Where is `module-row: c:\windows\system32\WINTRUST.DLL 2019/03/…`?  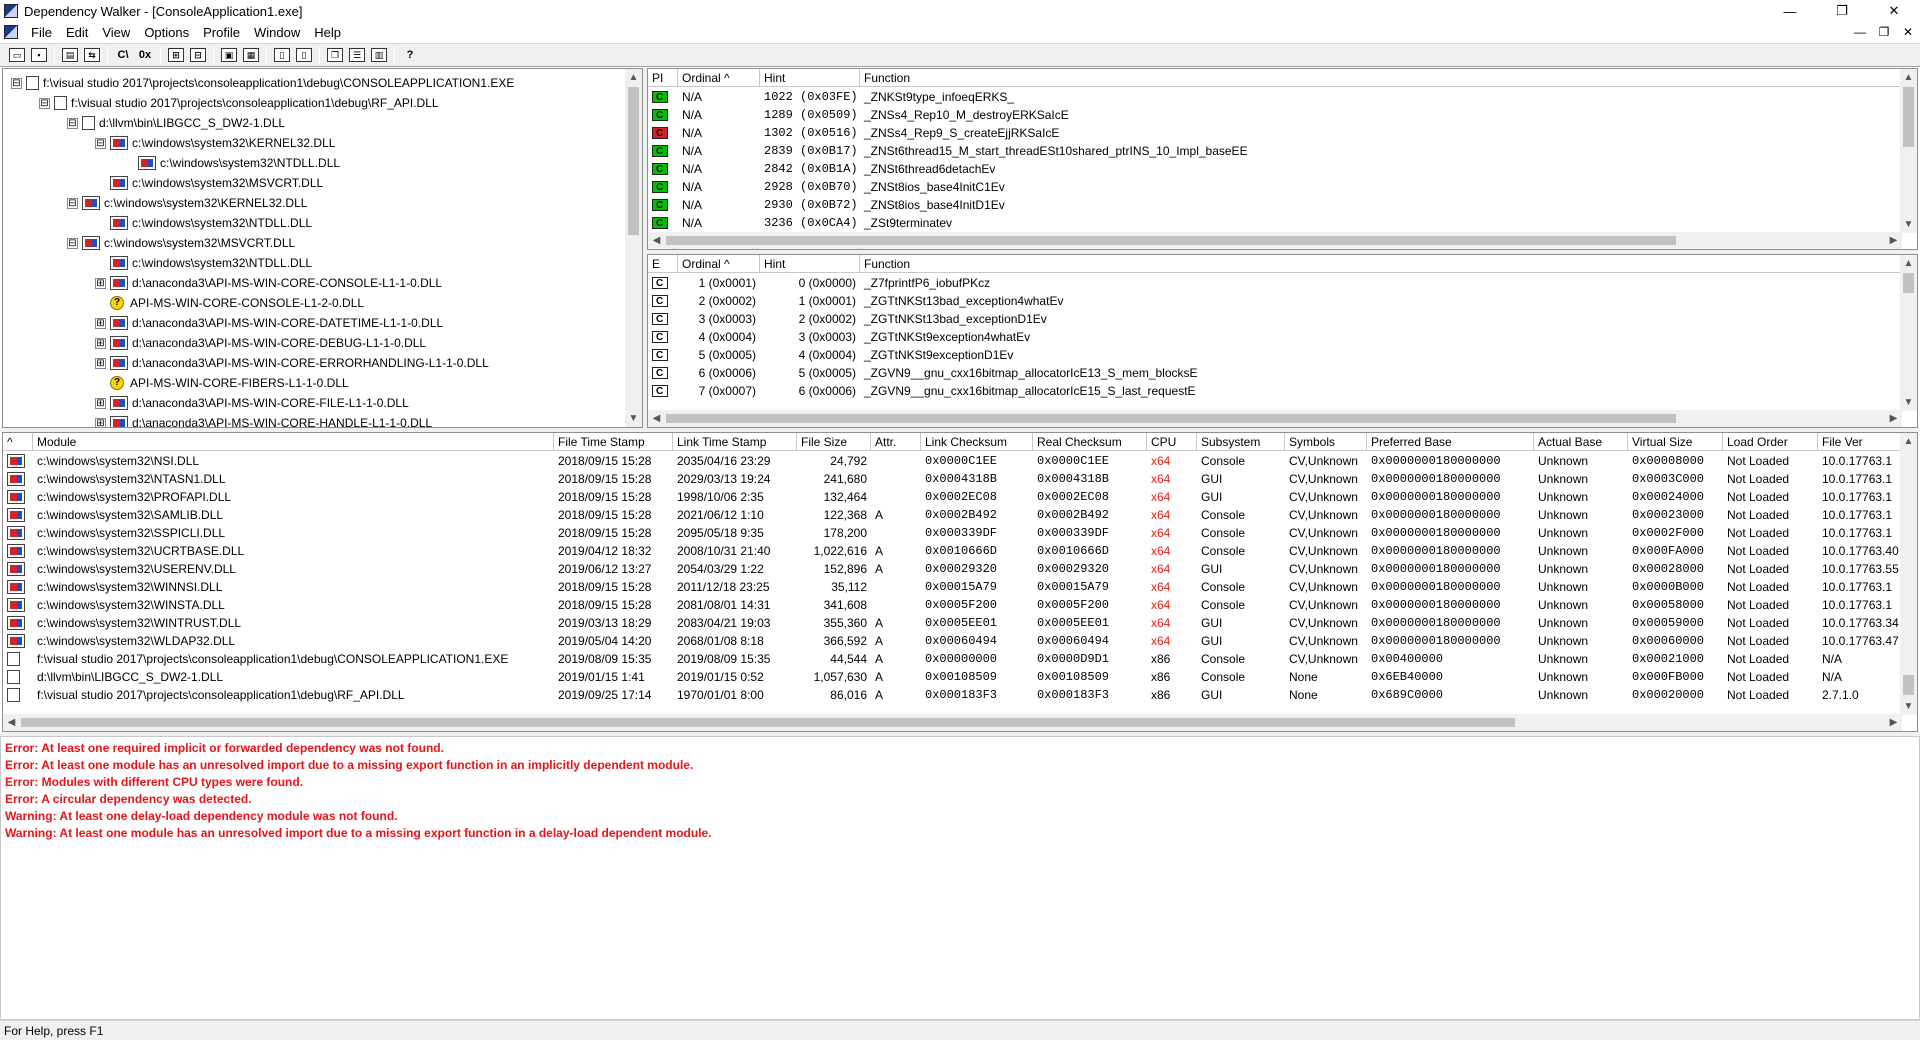 module-row: c:\windows\system32\WINTRUST.DLL 2019/03/… is located at coordinates (952, 623).